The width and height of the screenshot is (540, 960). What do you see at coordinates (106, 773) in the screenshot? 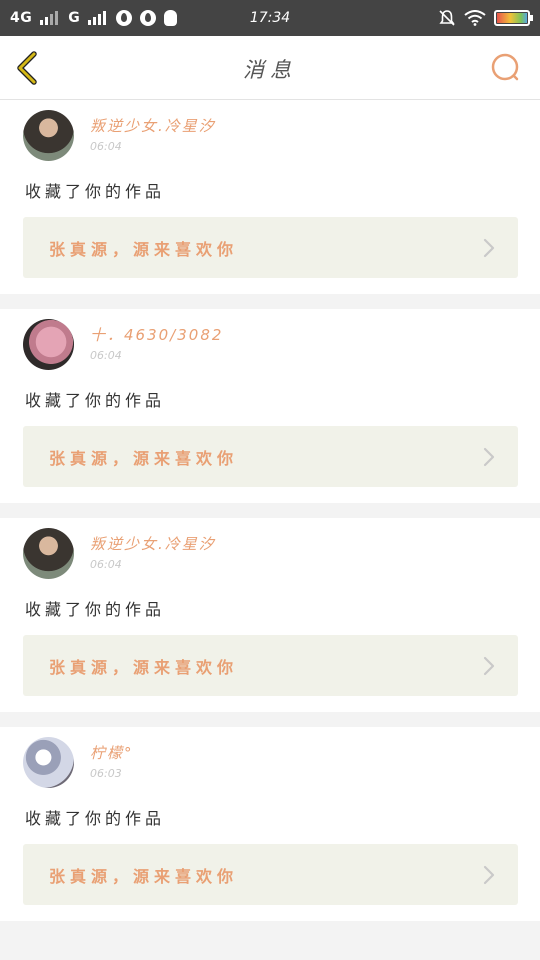
I see `timestamp: 06:03` at bounding box center [106, 773].